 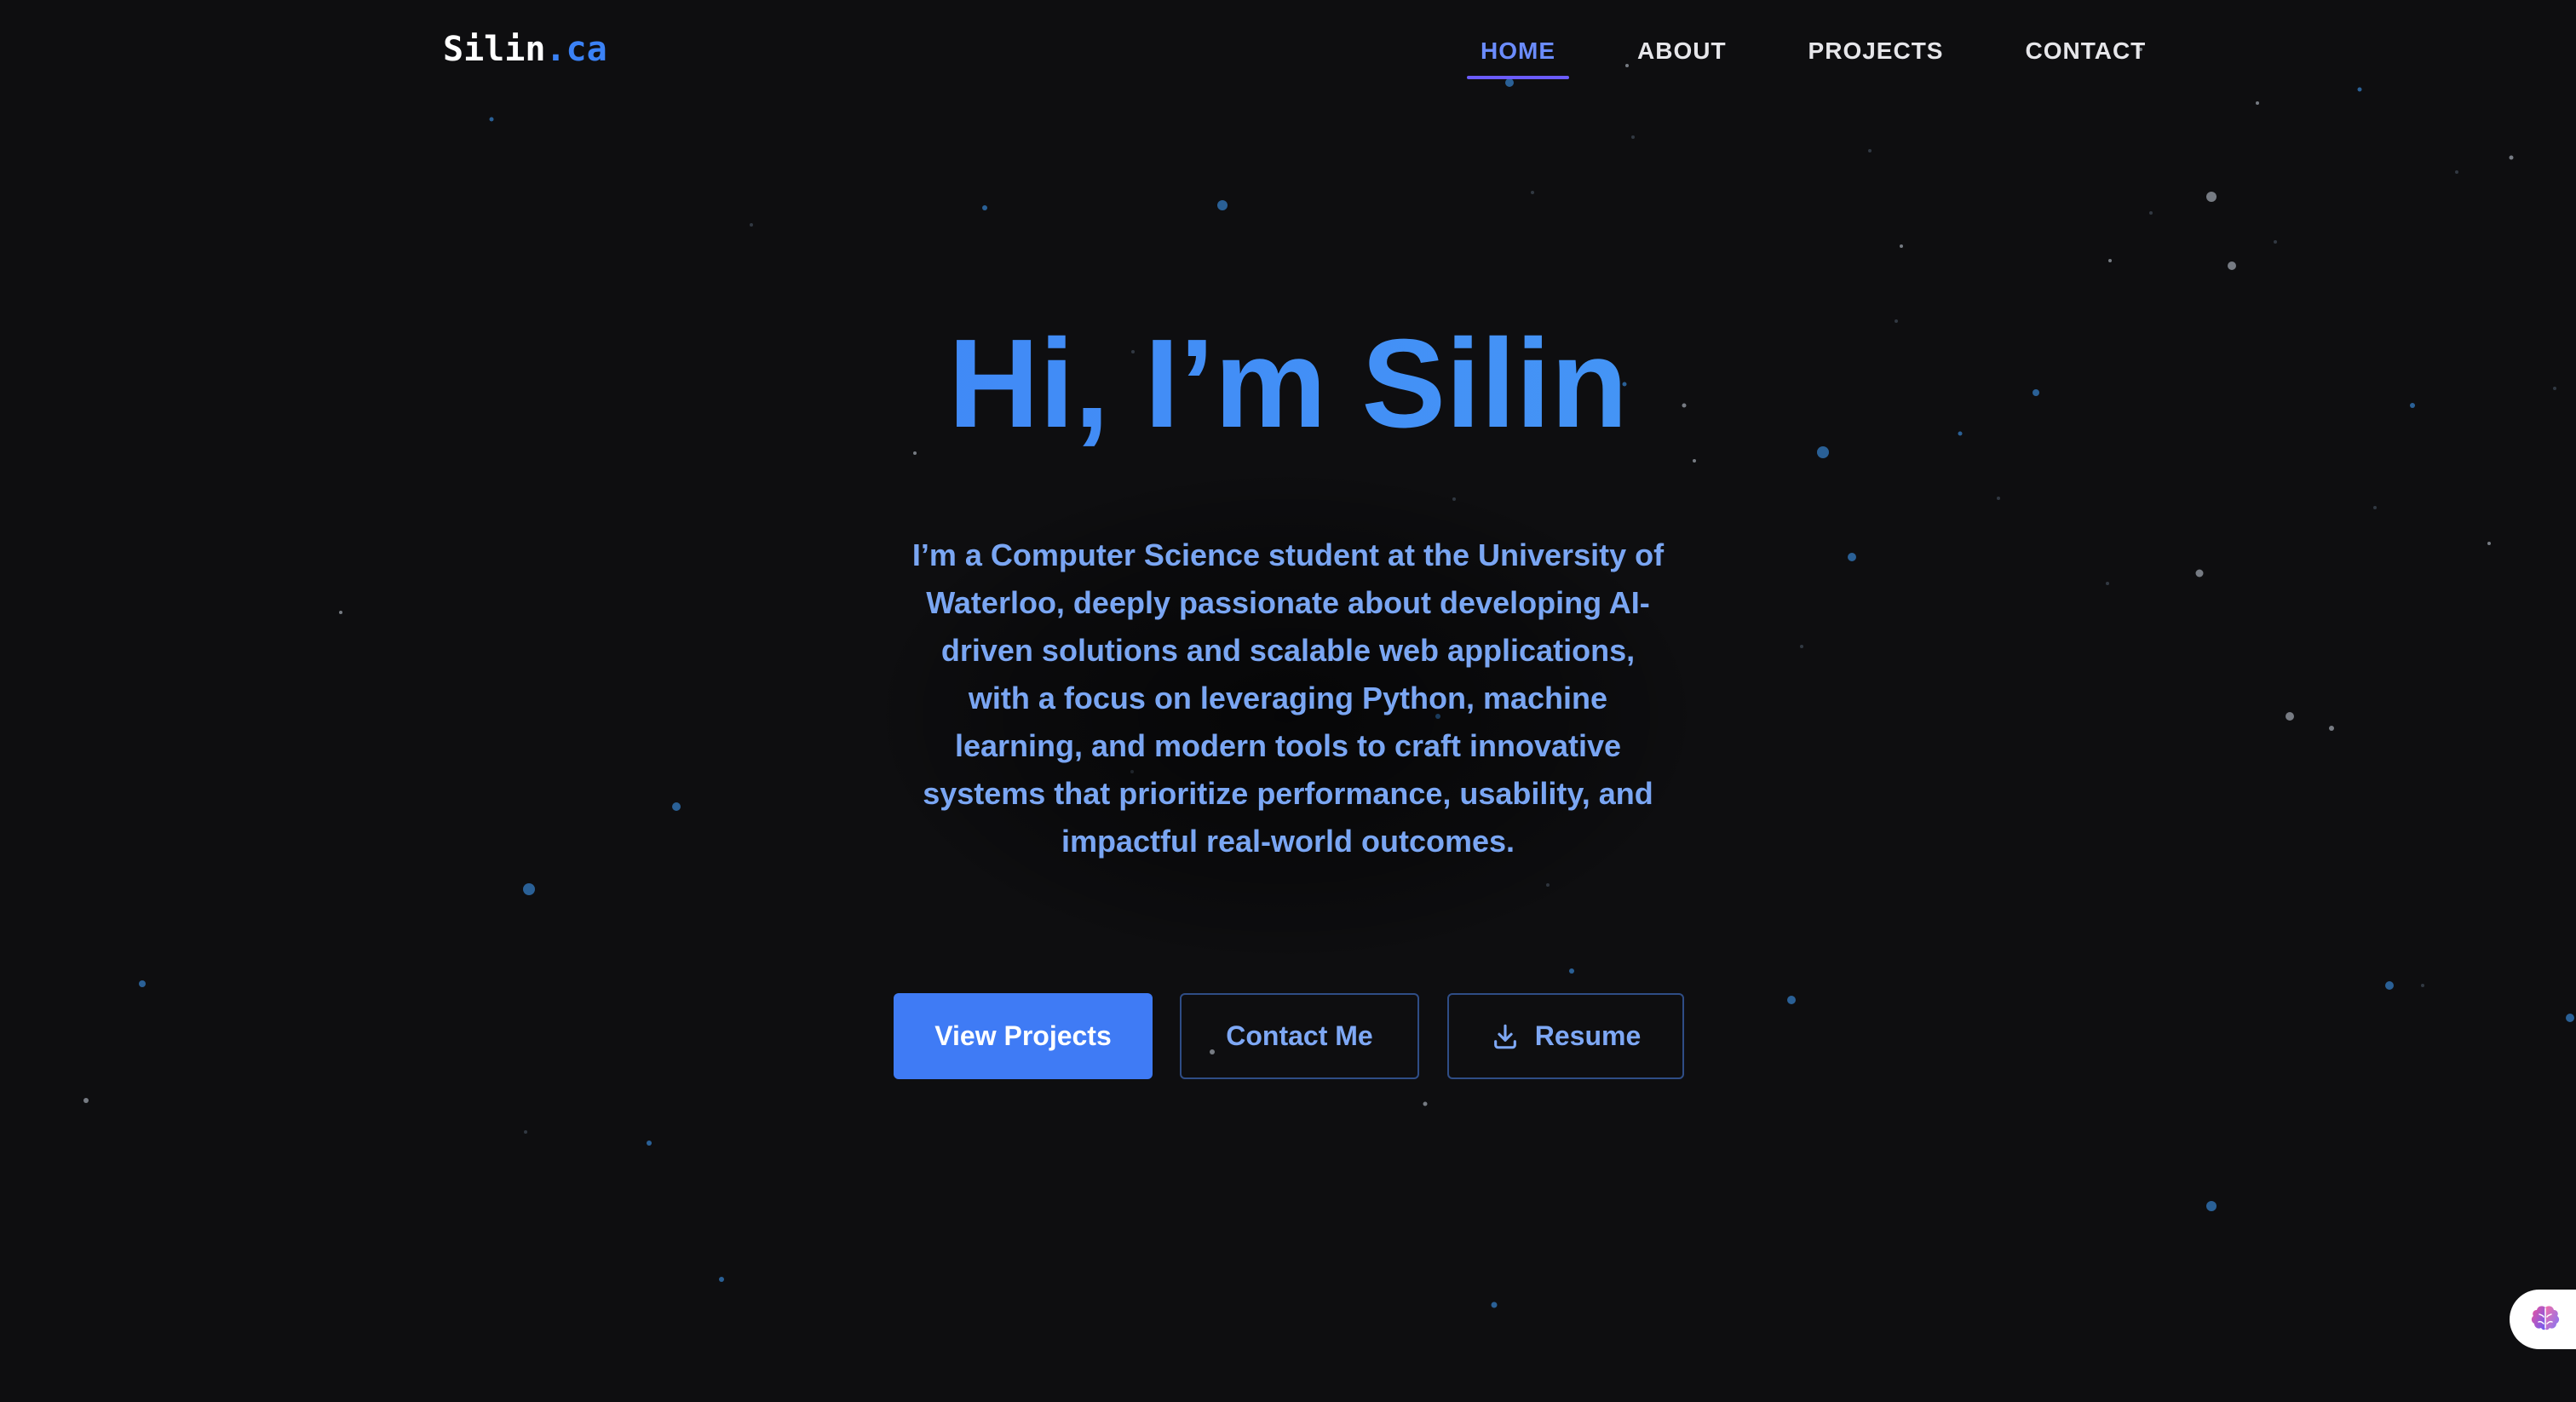 What do you see at coordinates (1518, 55) in the screenshot?
I see `nav-item-home: HOME` at bounding box center [1518, 55].